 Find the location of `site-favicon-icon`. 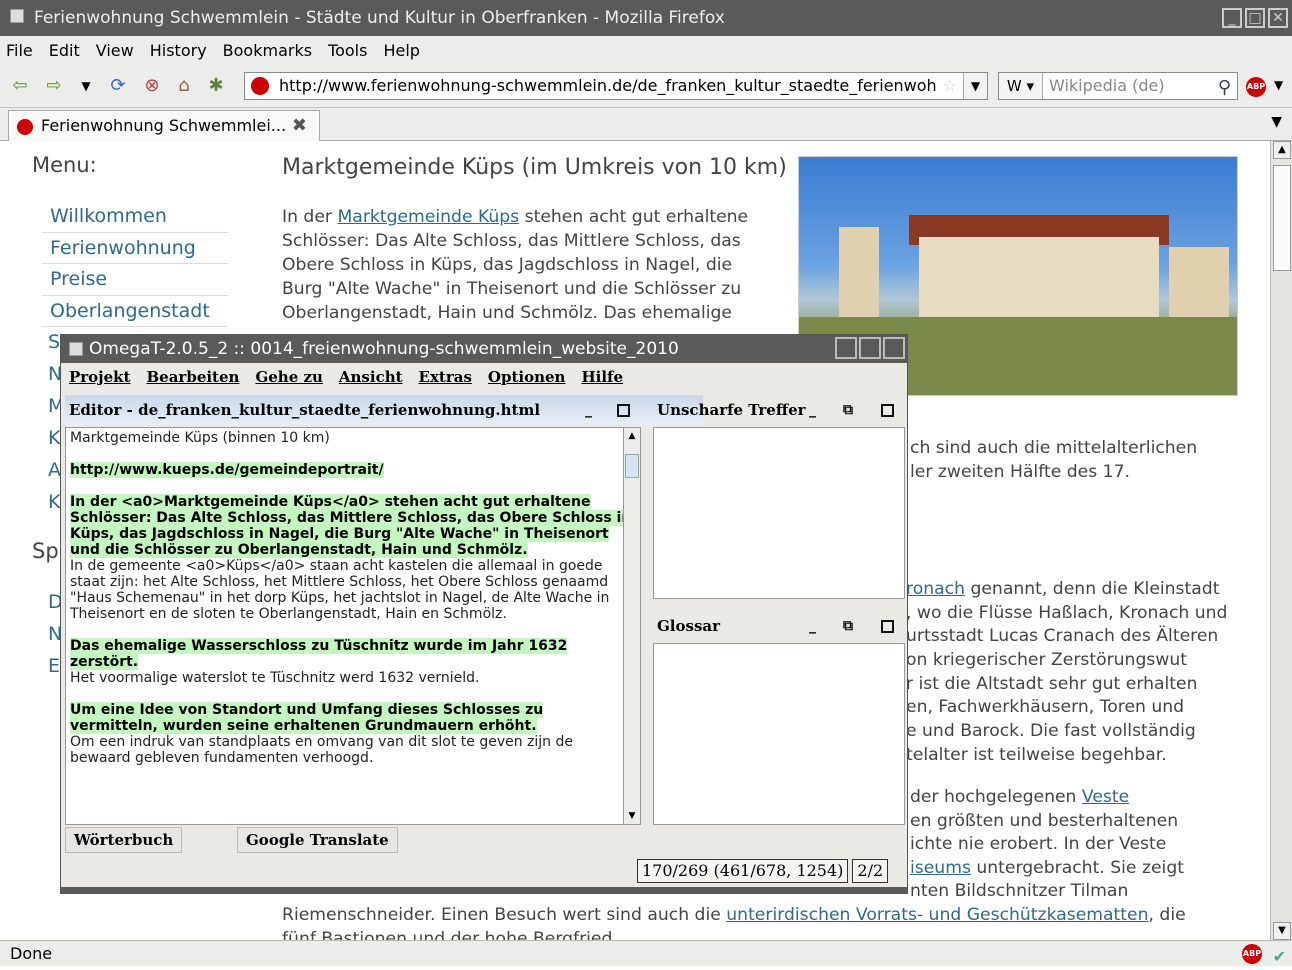

site-favicon-icon is located at coordinates (260, 86).